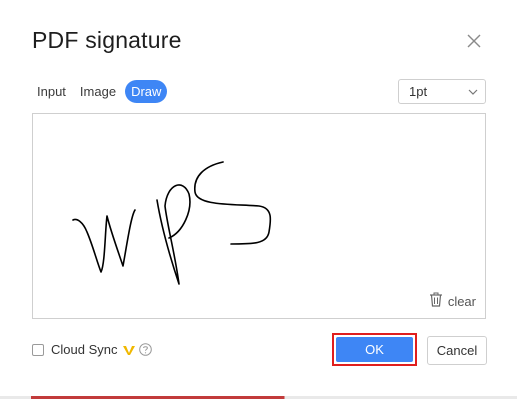 Image resolution: width=517 pixels, height=399 pixels. Describe the element at coordinates (474, 41) in the screenshot. I see `close-icon` at that location.